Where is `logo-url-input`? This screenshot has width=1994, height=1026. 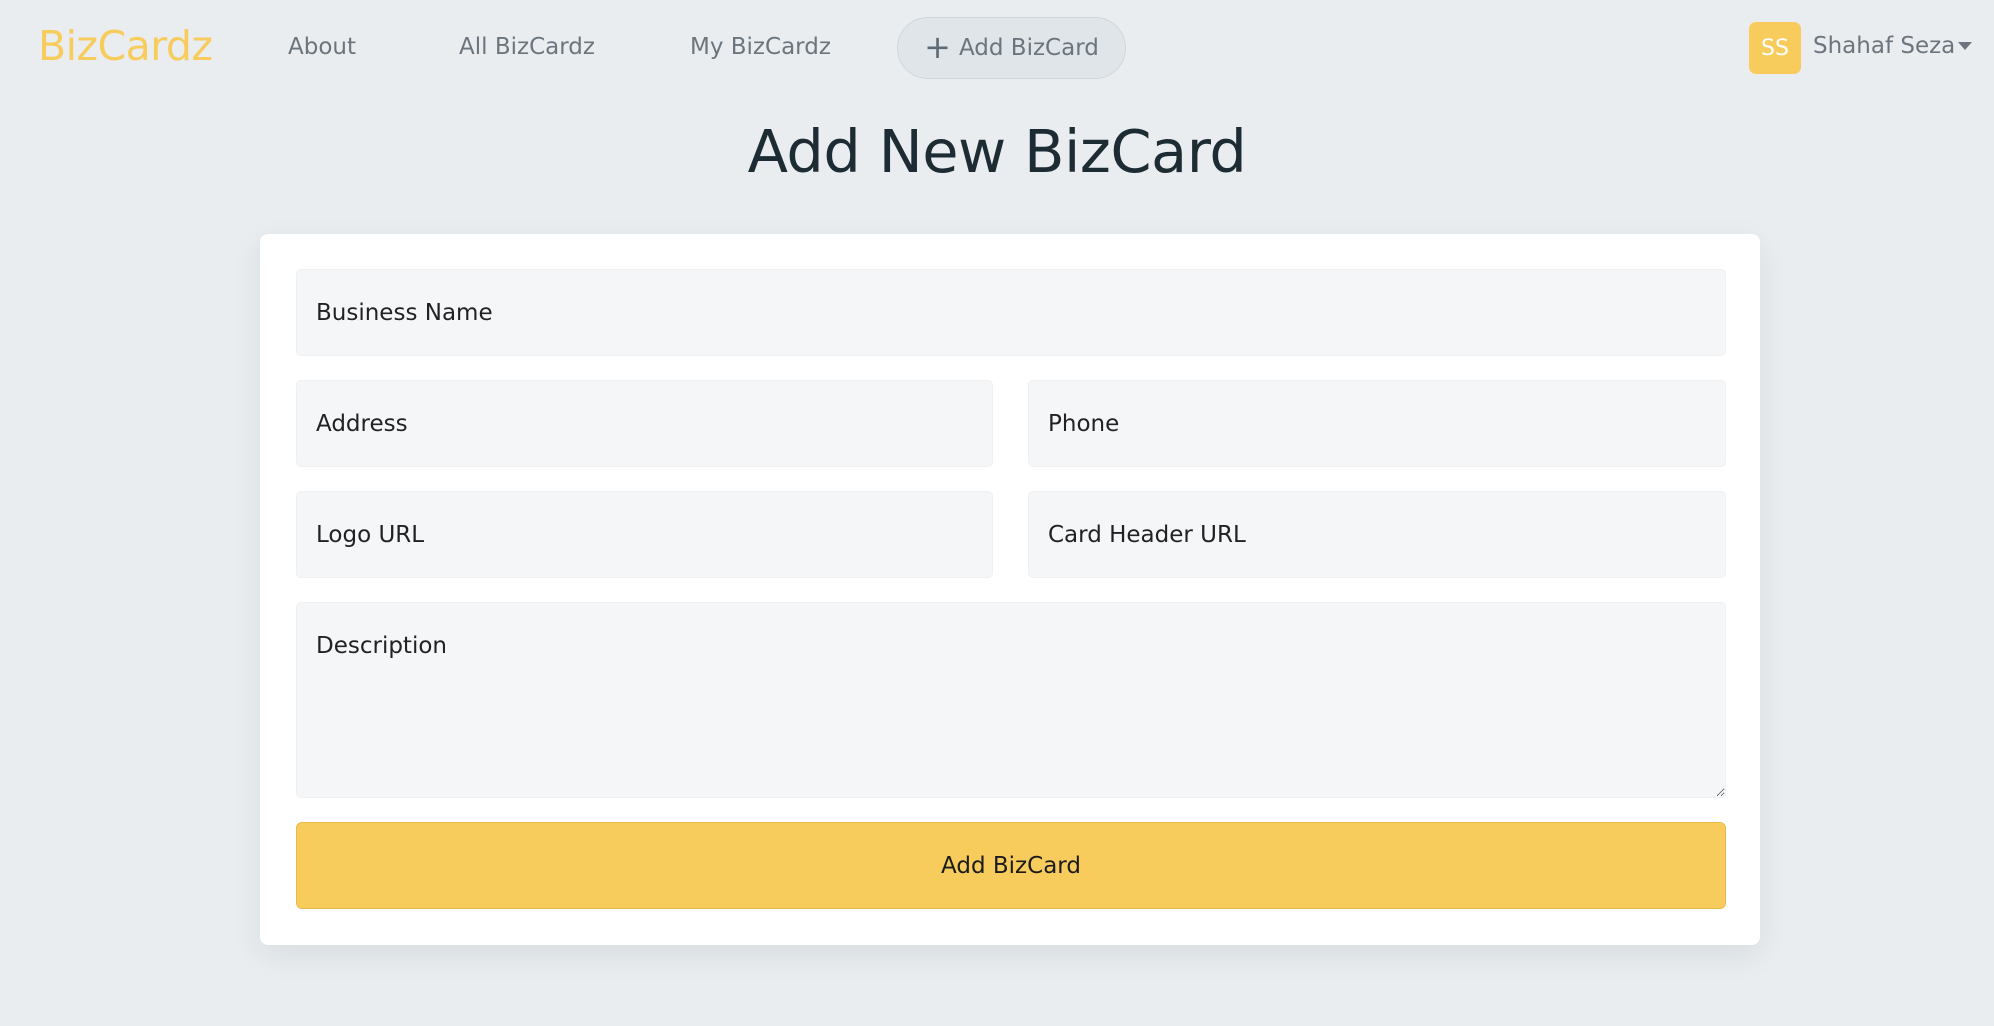 logo-url-input is located at coordinates (644, 534).